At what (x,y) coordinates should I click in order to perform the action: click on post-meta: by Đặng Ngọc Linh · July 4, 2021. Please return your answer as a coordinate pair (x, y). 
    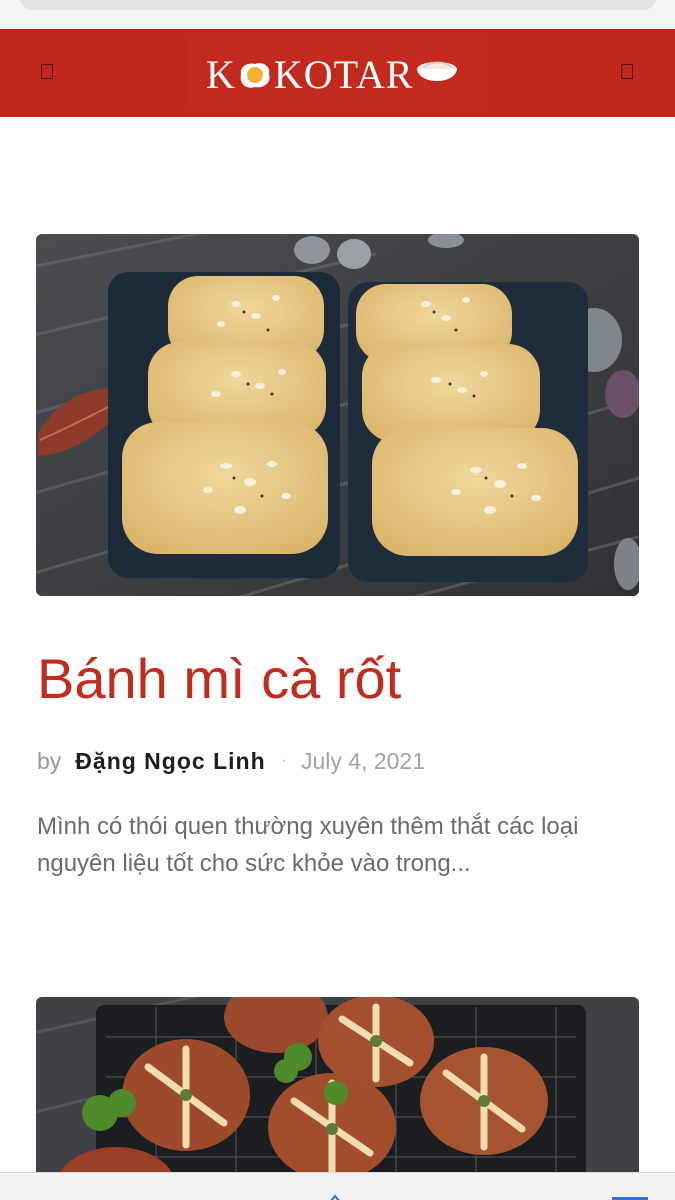
    Looking at the image, I should click on (231, 761).